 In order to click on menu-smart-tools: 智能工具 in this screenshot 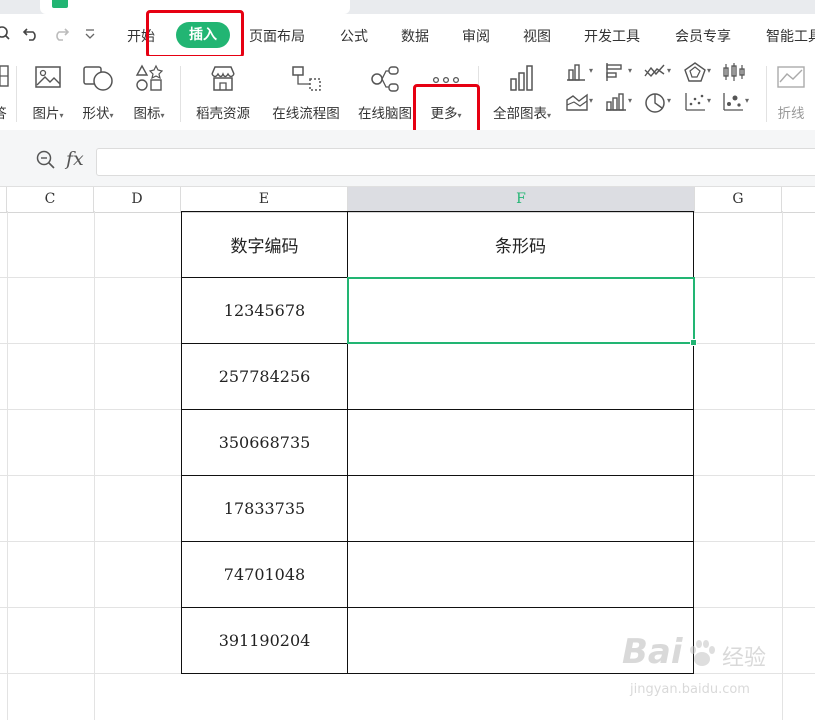, I will do `click(790, 36)`.